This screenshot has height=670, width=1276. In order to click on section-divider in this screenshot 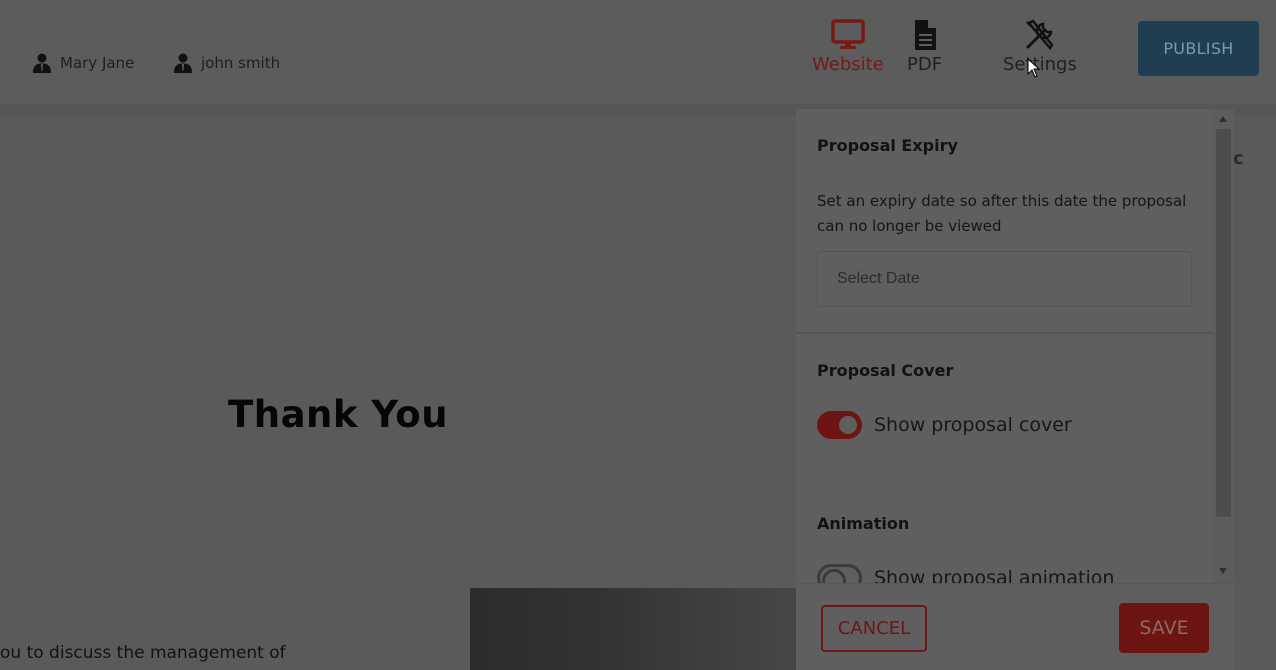, I will do `click(1004, 333)`.